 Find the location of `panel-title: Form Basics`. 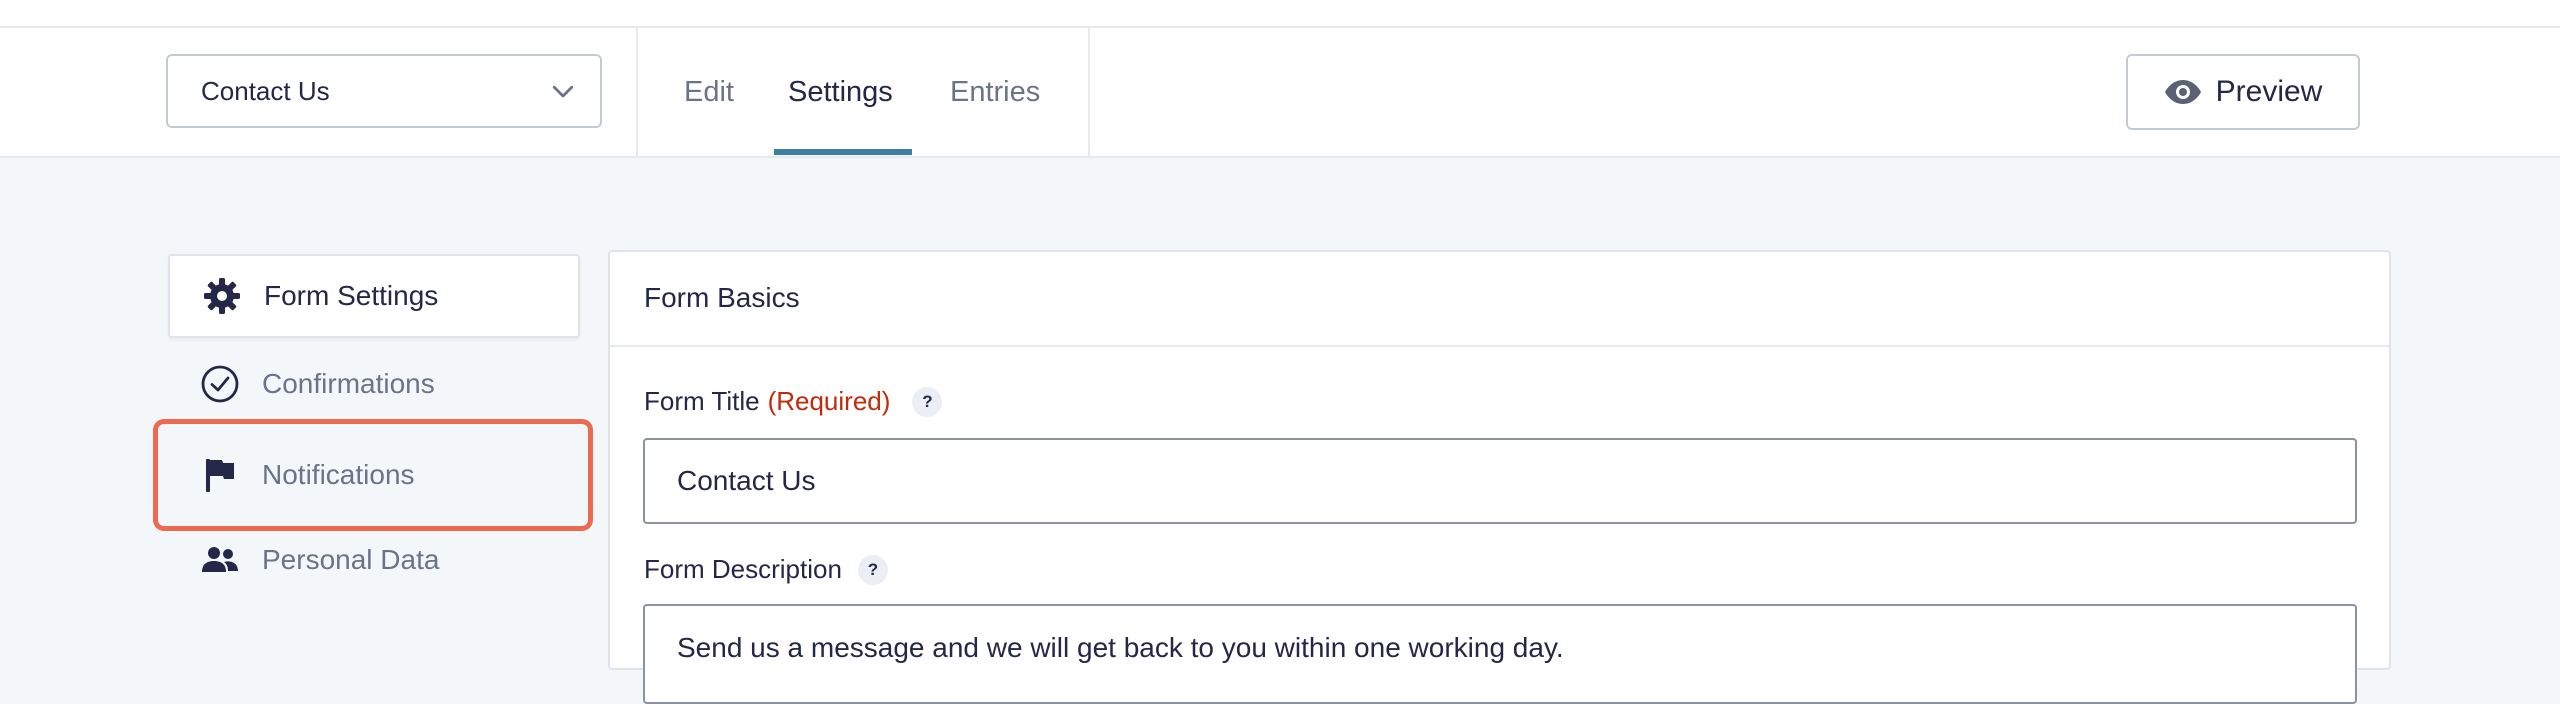

panel-title: Form Basics is located at coordinates (722, 297).